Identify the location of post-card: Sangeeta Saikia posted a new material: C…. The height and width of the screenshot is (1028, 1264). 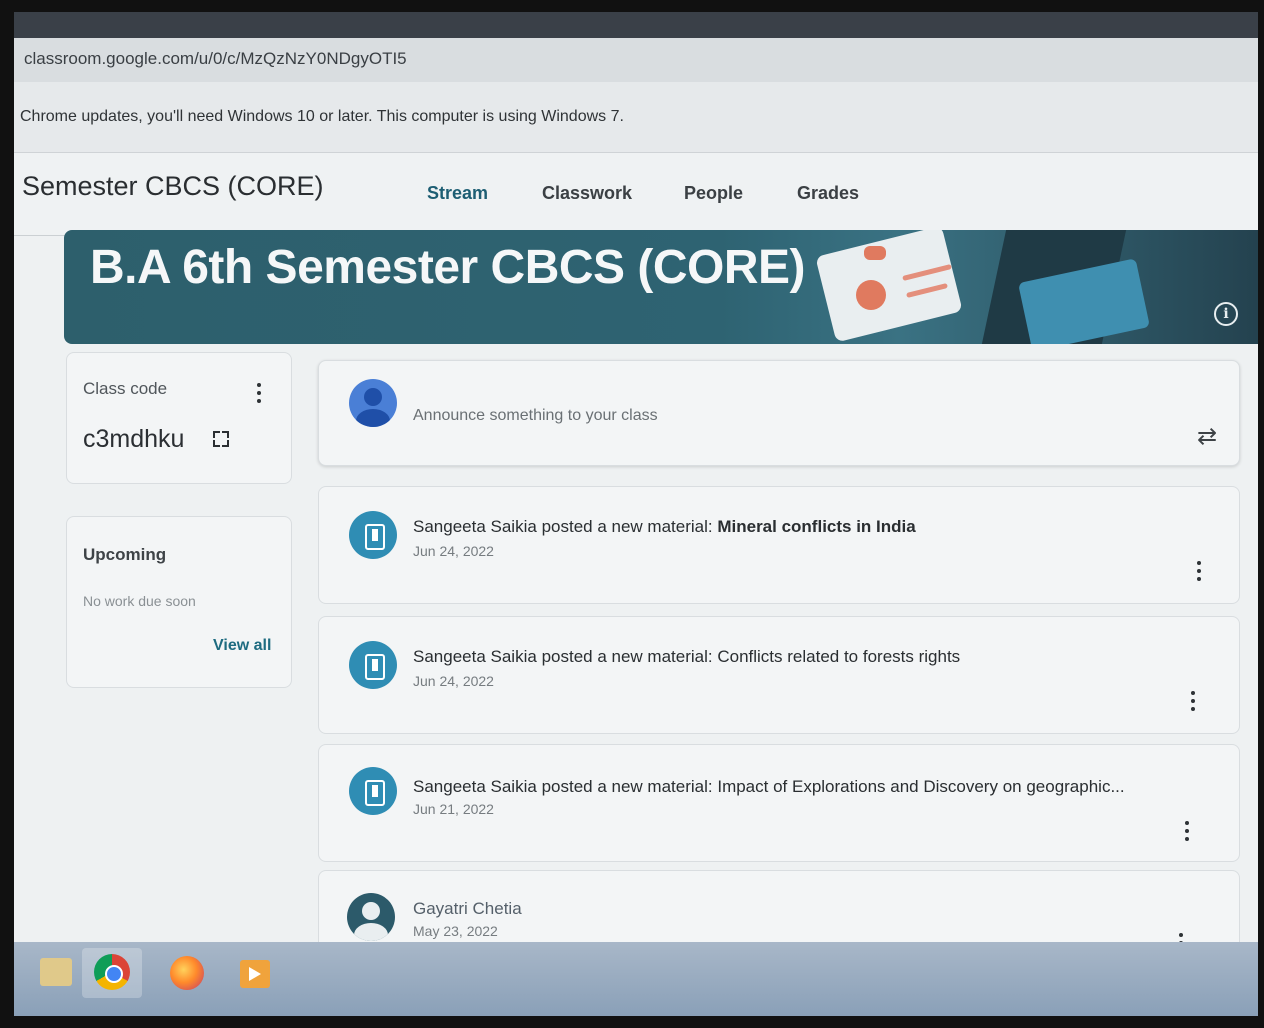
(779, 675).